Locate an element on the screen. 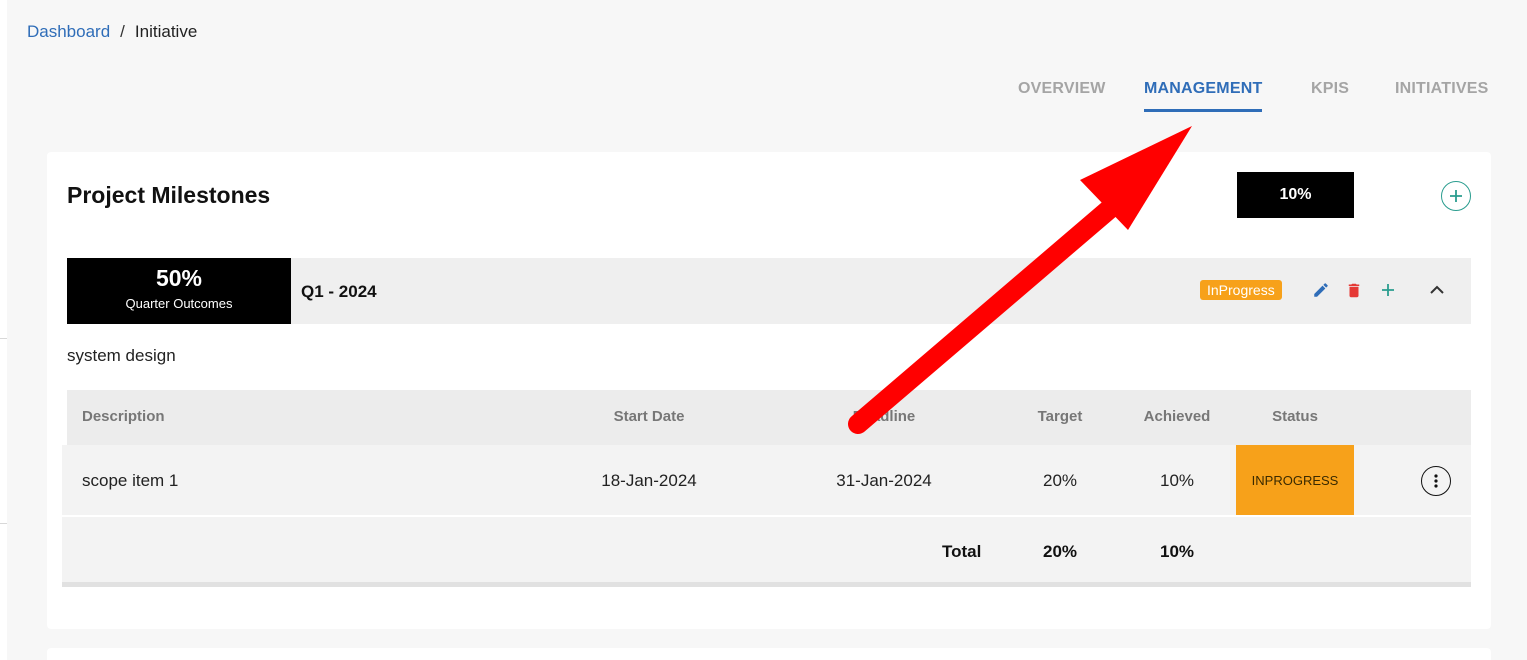 The image size is (1527, 660). cell-status-badge: INPROGRESS is located at coordinates (1295, 480).